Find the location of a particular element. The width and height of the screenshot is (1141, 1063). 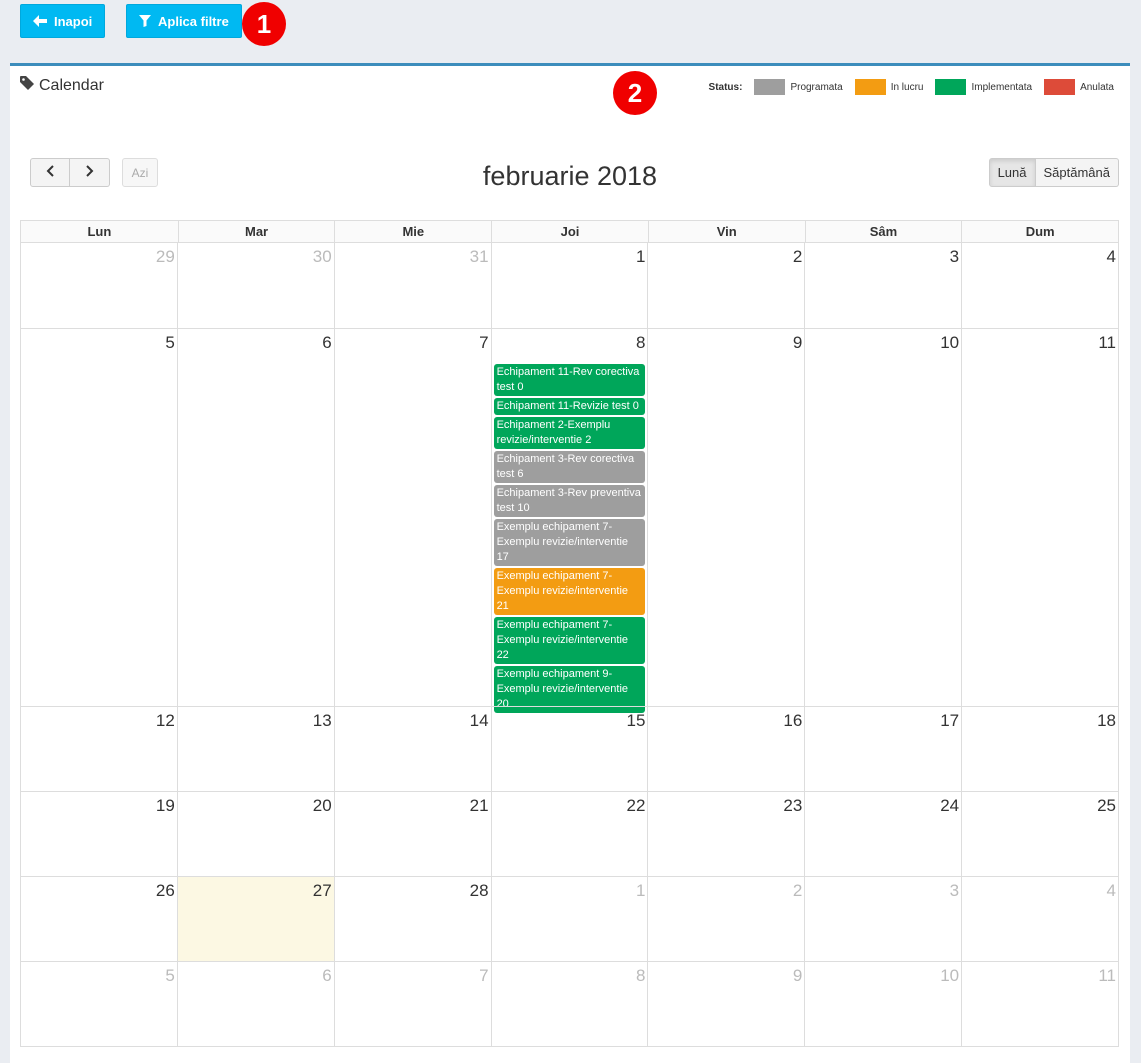

arrow-left-icon is located at coordinates (40, 21).